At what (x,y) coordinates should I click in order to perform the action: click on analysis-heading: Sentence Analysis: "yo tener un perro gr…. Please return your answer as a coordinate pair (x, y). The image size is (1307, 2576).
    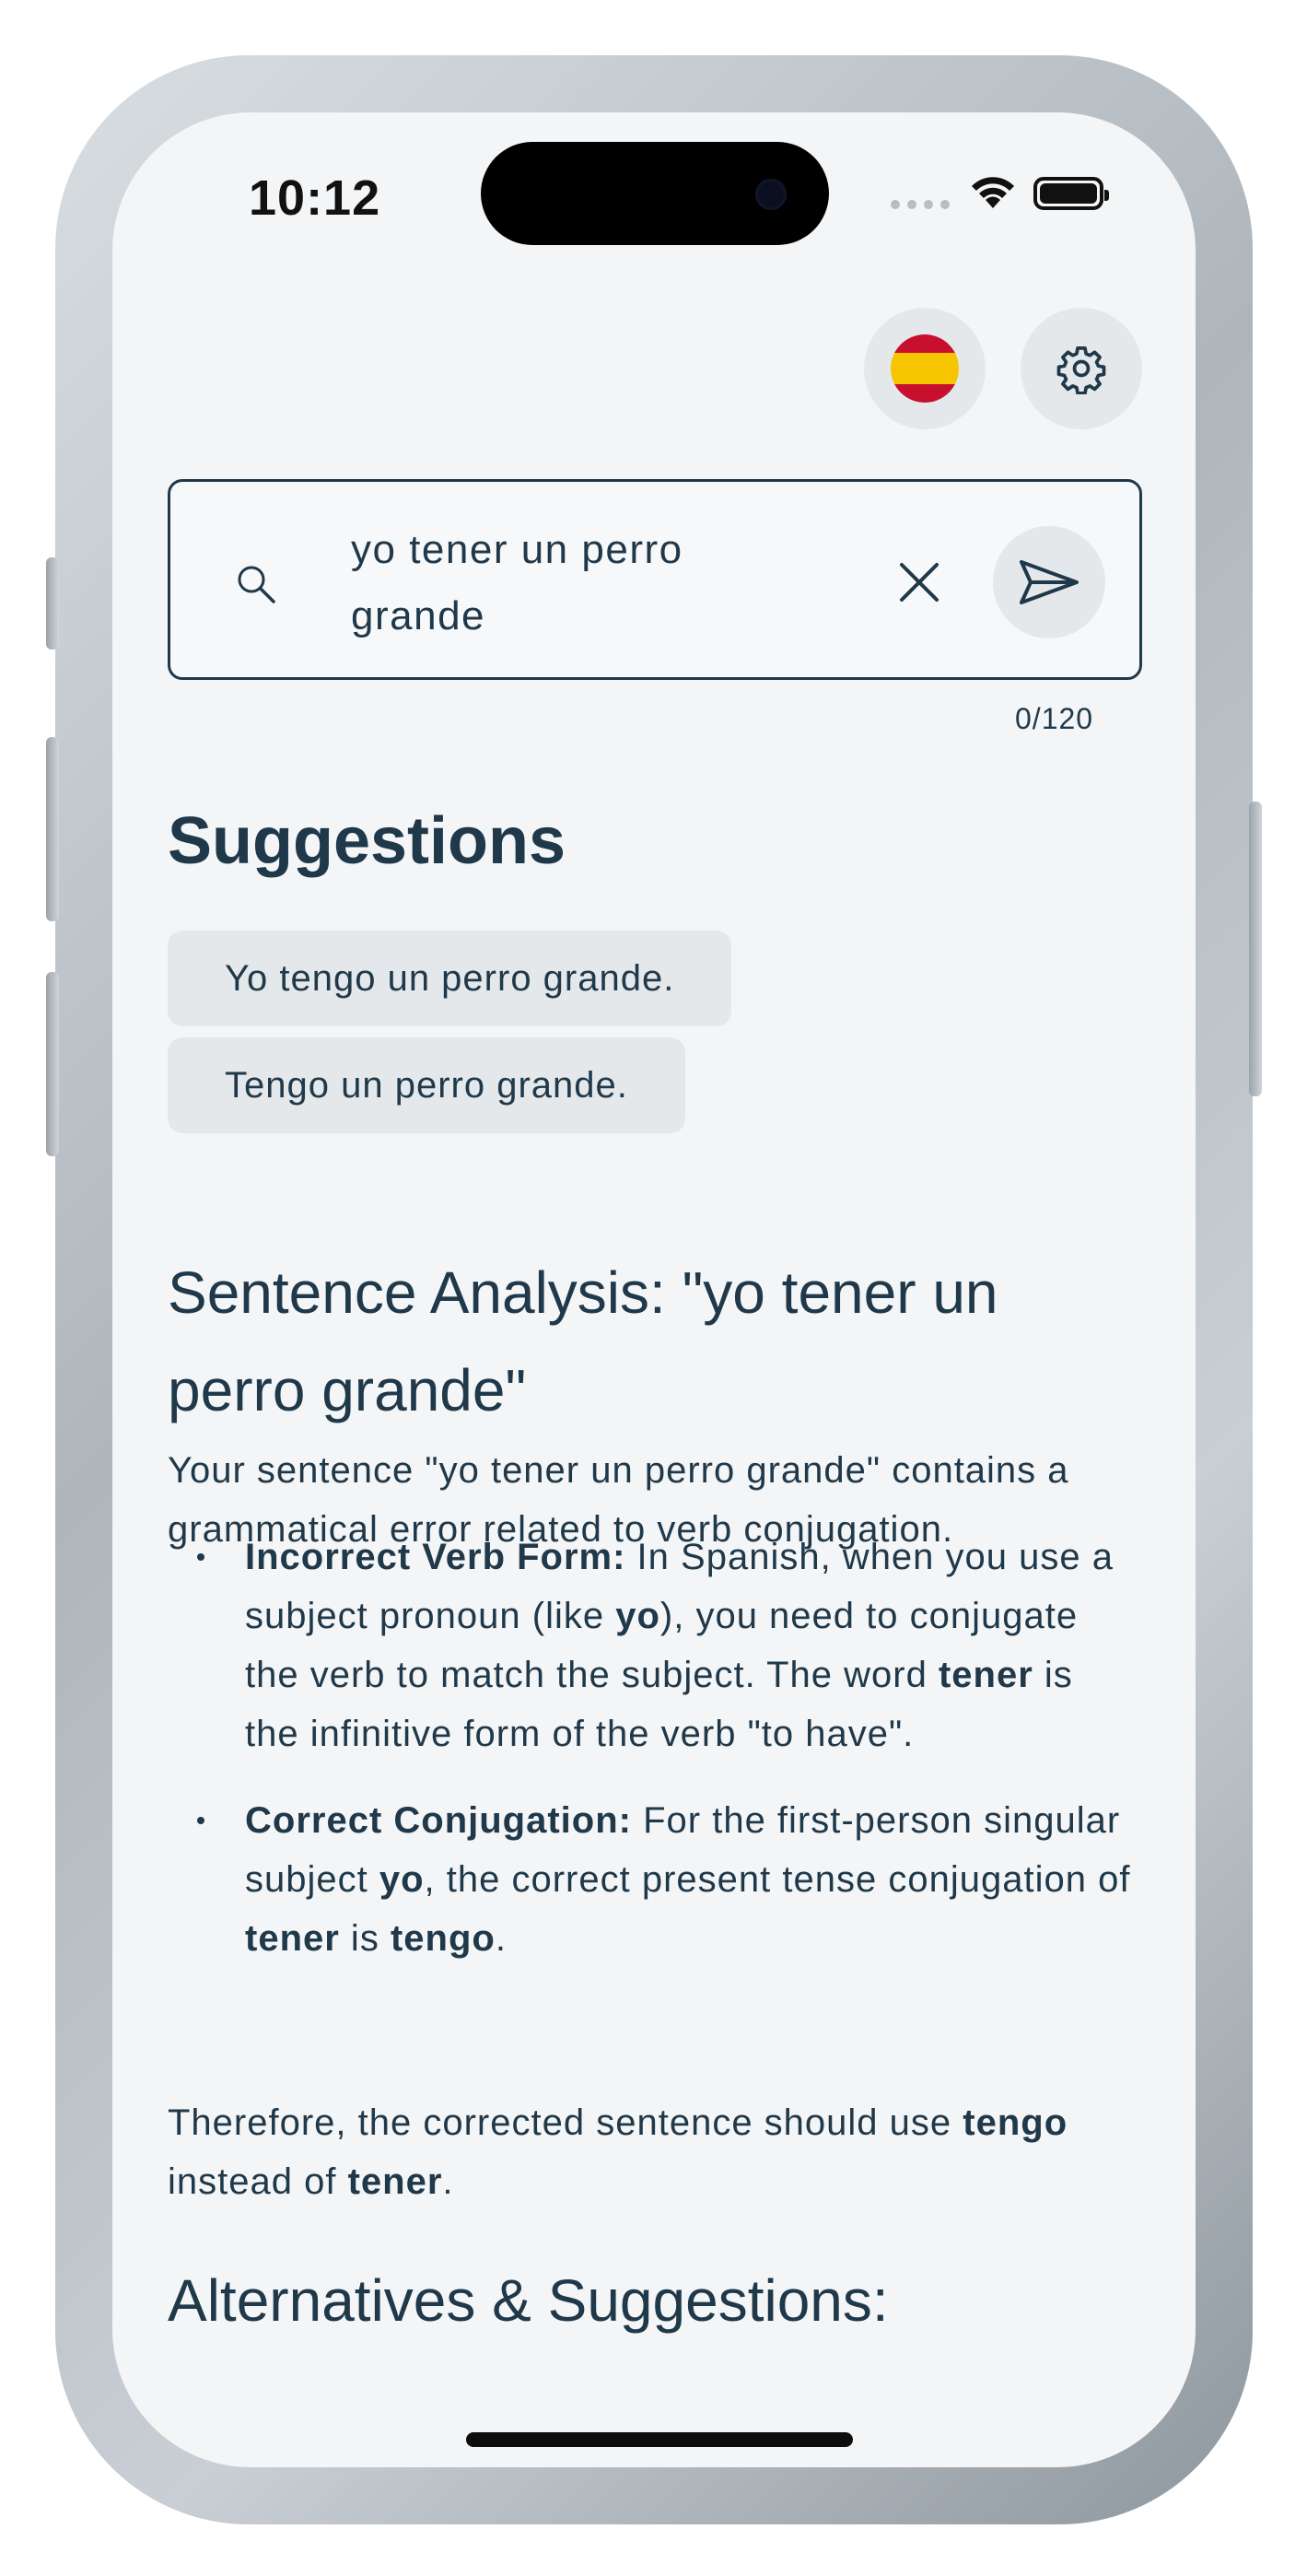
    Looking at the image, I should click on (583, 1341).